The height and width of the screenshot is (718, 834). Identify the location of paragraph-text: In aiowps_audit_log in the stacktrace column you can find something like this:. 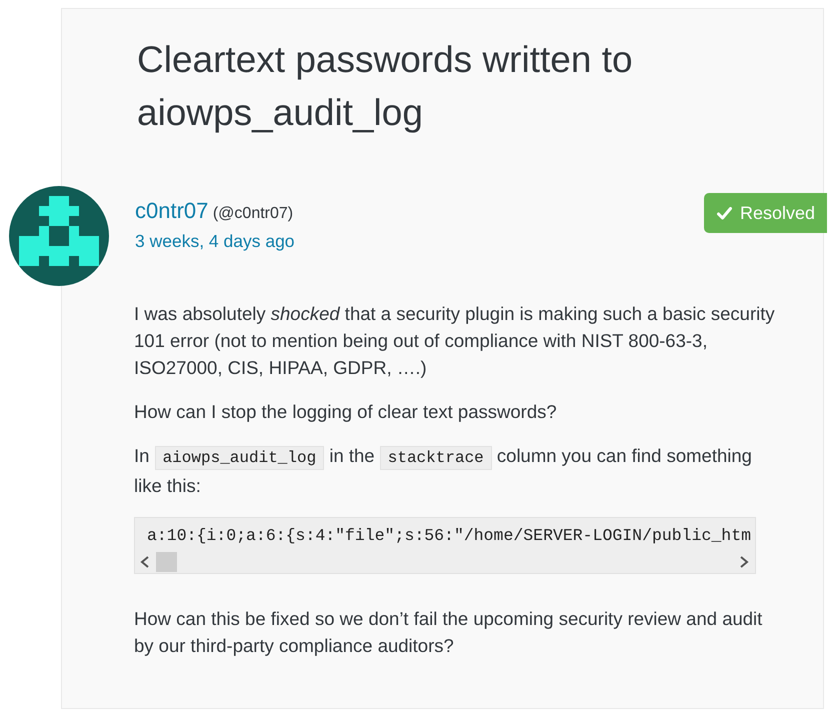
(443, 471).